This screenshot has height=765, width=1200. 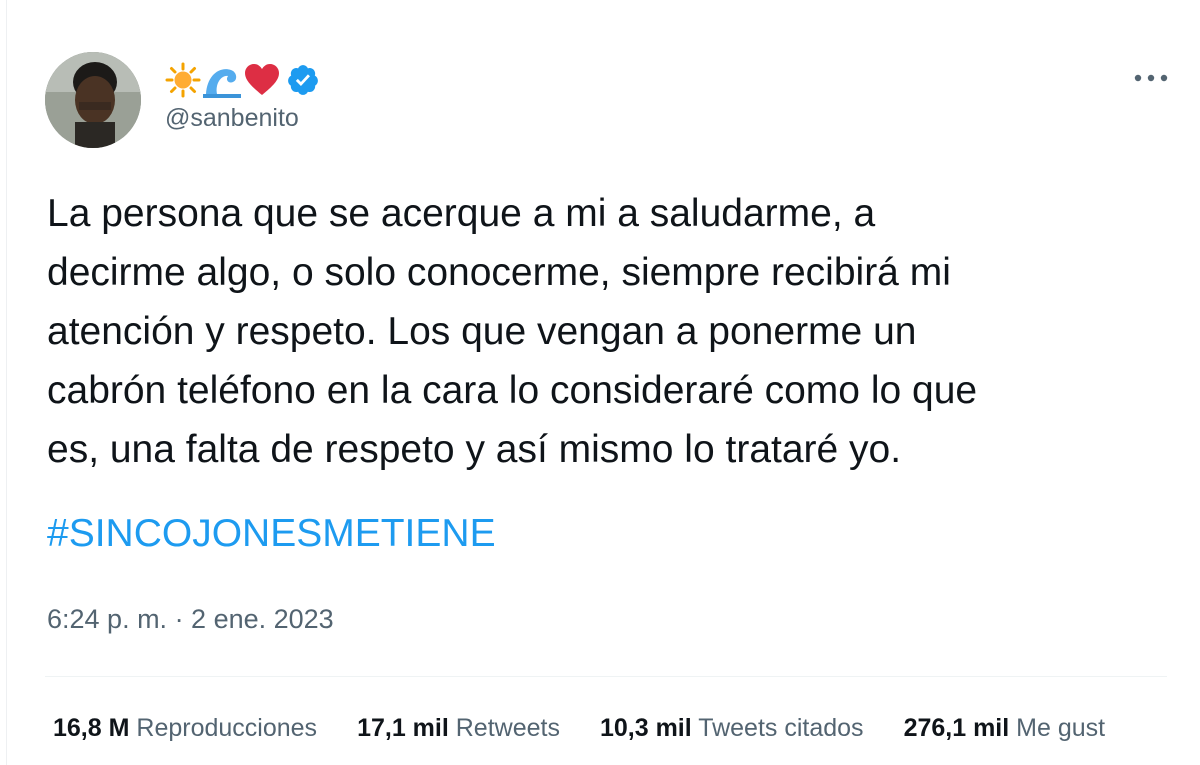 What do you see at coordinates (606, 676) in the screenshot?
I see `divider` at bounding box center [606, 676].